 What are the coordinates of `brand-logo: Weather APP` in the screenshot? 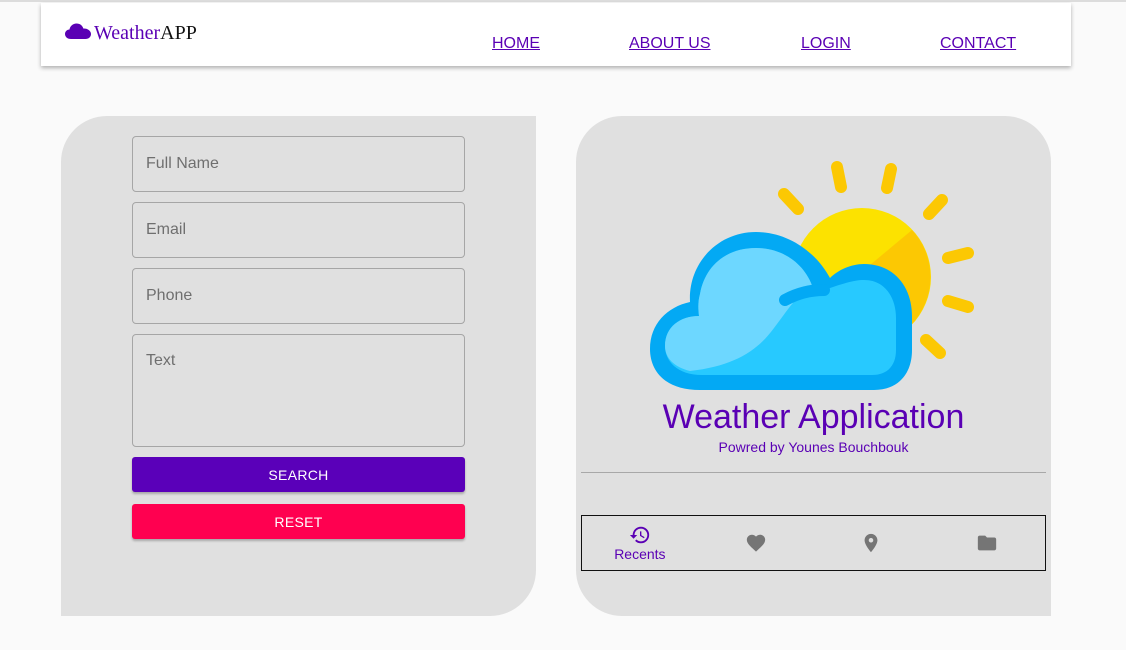 It's located at (131, 33).